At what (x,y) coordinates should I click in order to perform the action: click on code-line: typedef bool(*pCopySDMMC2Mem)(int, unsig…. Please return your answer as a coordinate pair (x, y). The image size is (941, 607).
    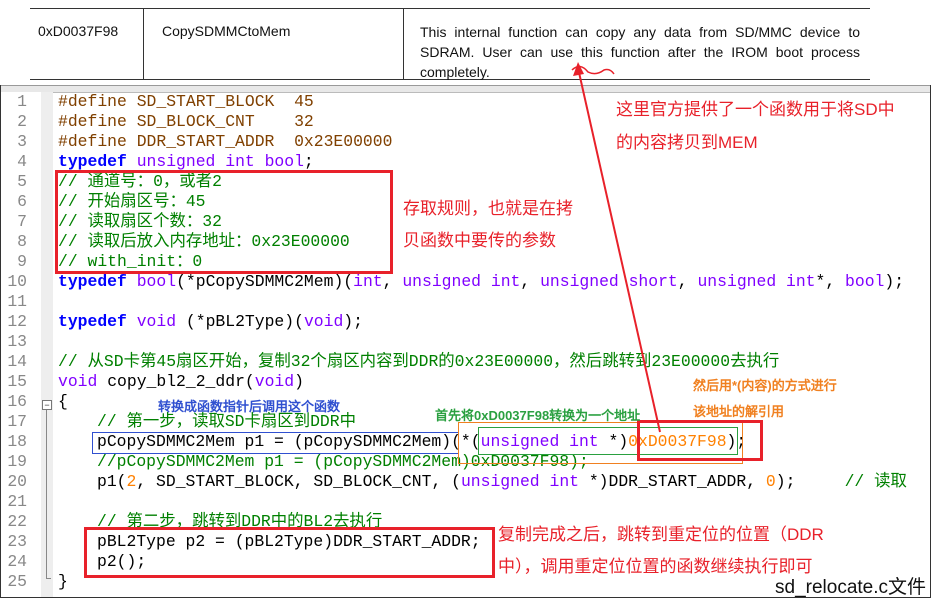
    Looking at the image, I should click on (481, 282).